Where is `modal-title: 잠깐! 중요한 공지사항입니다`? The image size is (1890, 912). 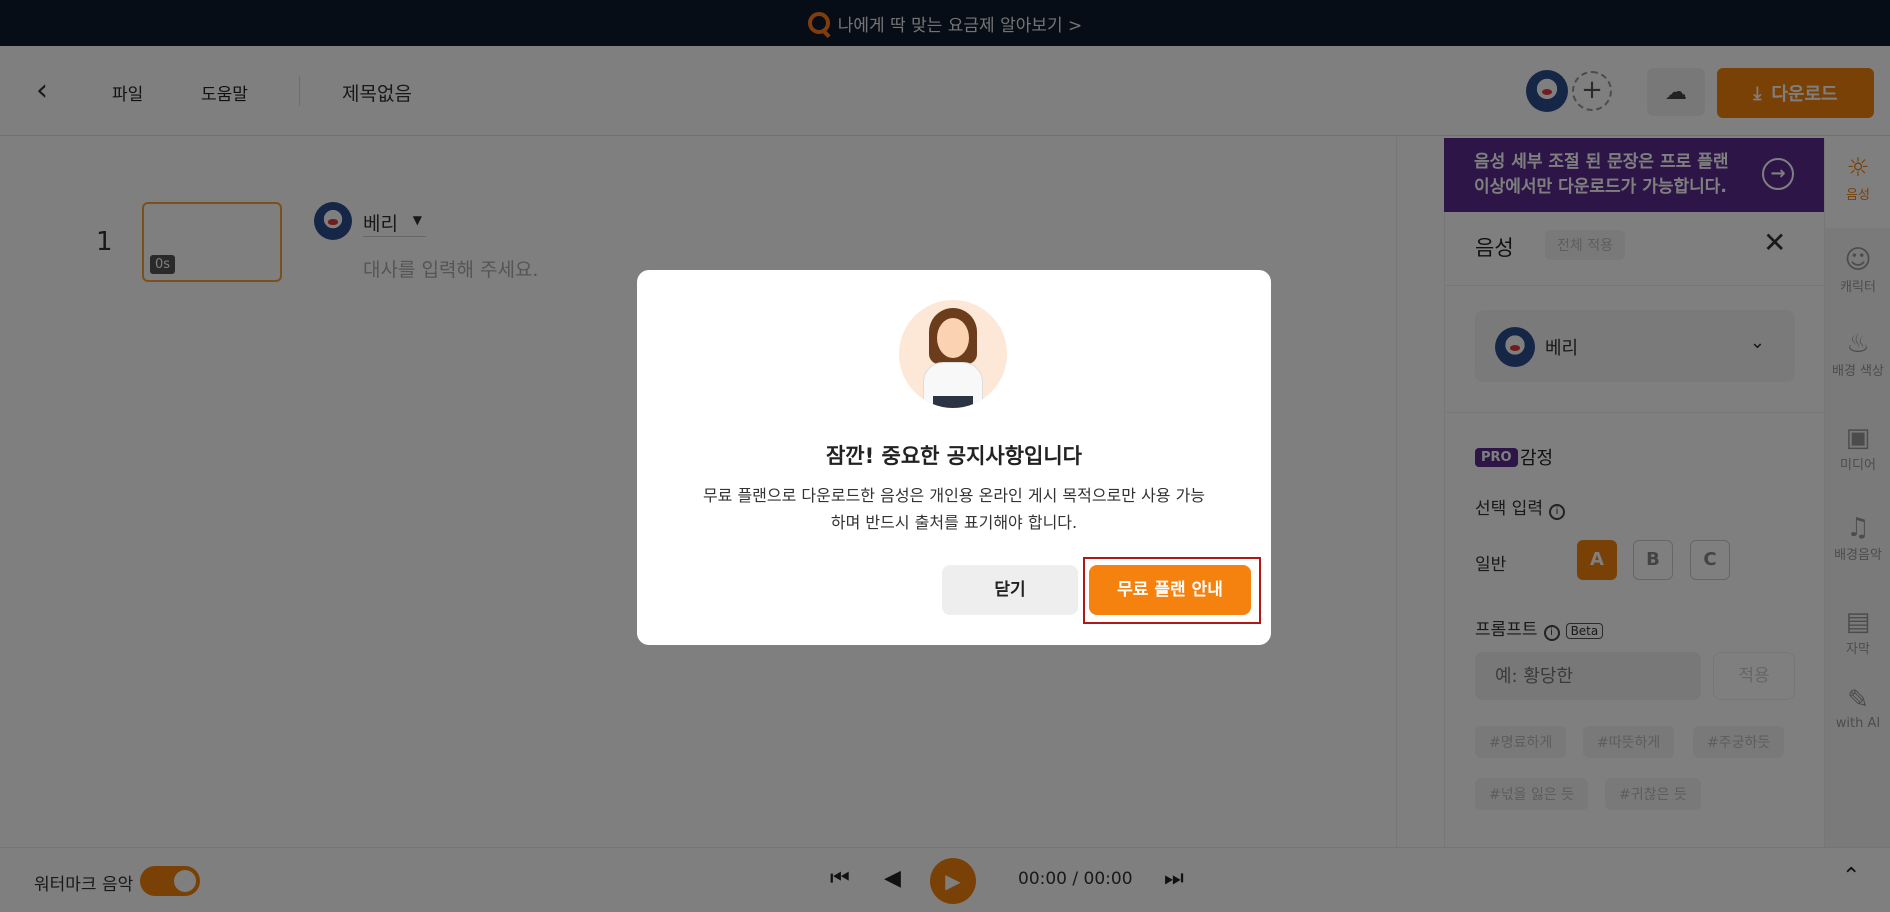
modal-title: 잠깐! 중요한 공지사항입니다 is located at coordinates (954, 456).